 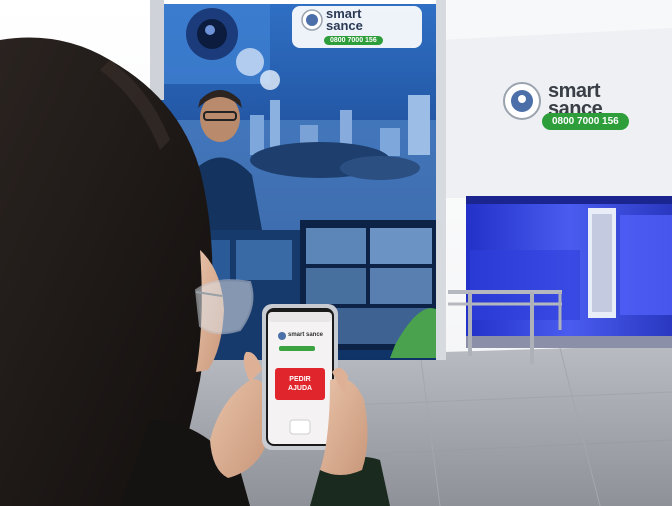 I want to click on phone-app-screen: smart sance PEDIR AJUDA, so click(x=300, y=378).